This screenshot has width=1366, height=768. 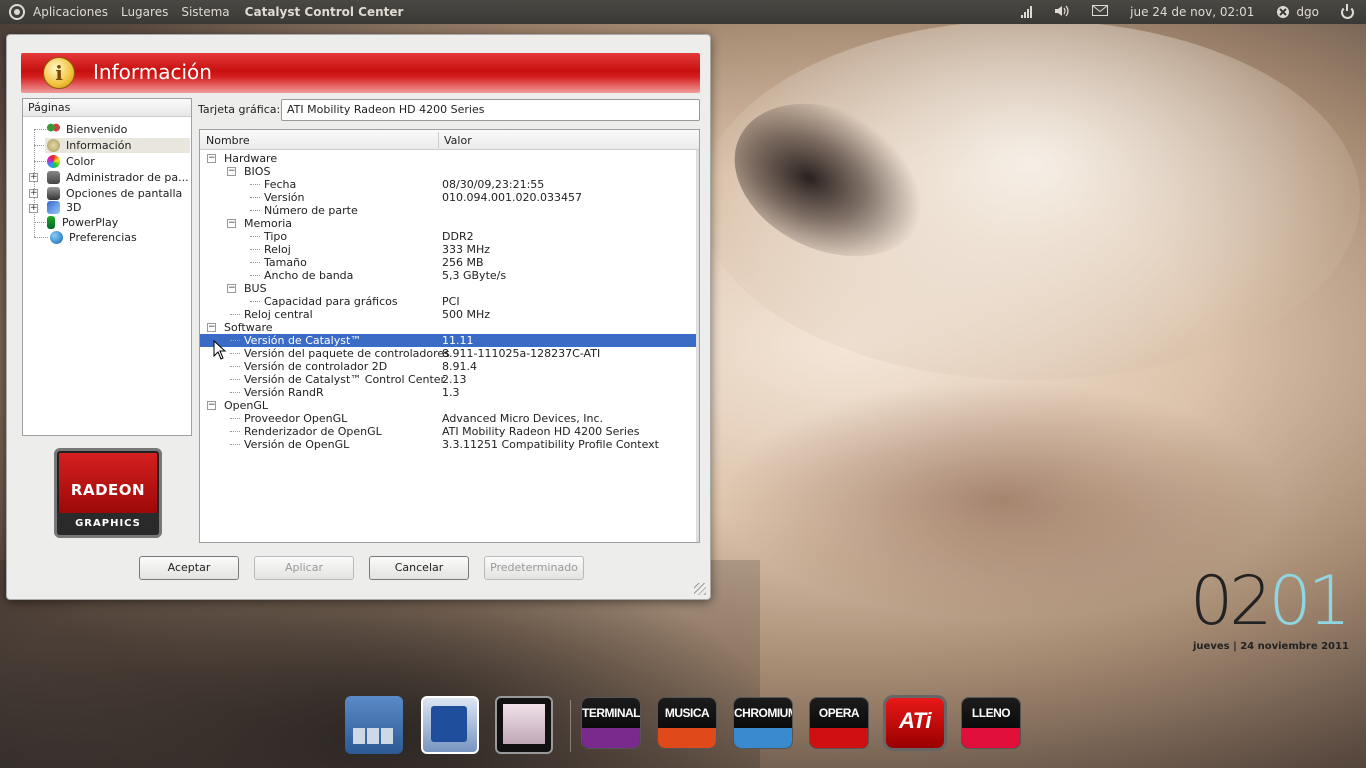 I want to click on row-value: 08/30/09,23:21:55, so click(x=493, y=184).